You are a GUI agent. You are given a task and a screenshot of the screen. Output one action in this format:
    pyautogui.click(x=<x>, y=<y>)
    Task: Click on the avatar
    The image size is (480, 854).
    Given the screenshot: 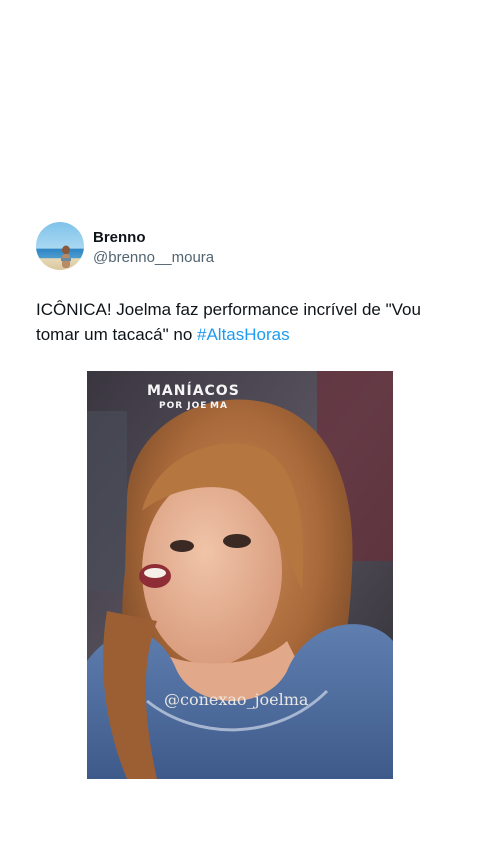 What is the action you would take?
    pyautogui.click(x=60, y=246)
    